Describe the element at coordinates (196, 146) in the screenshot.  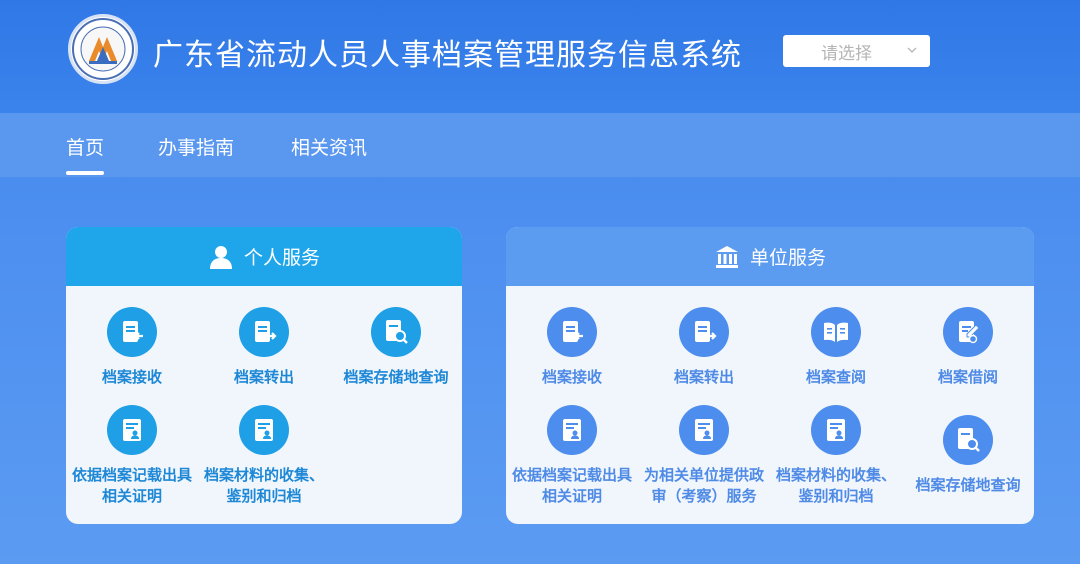
I see `nav-item-guide: 办事指南` at that location.